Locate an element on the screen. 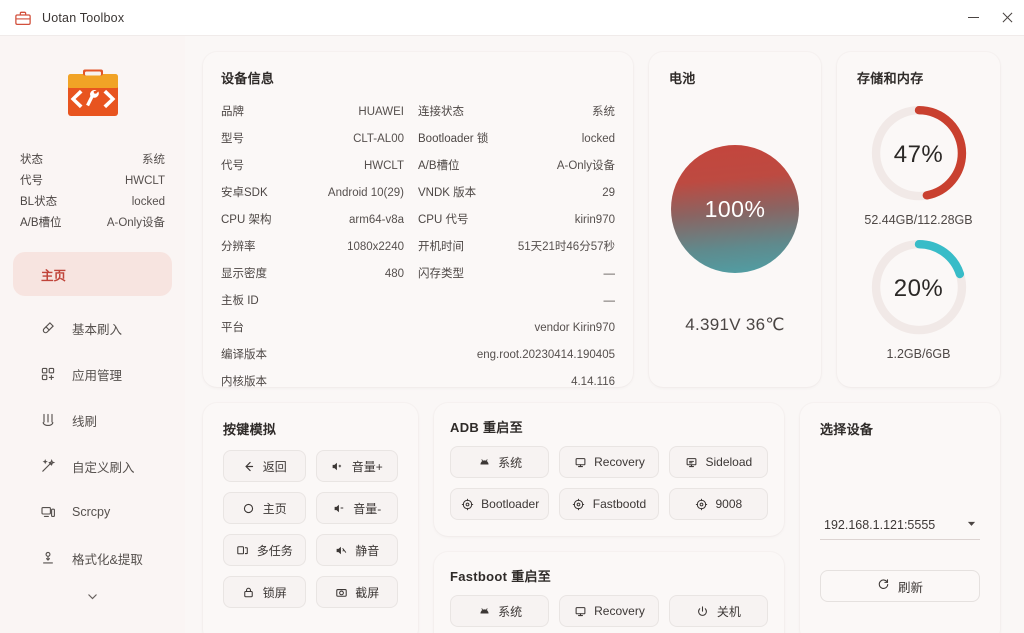  info-key: 代号 is located at coordinates (232, 165).